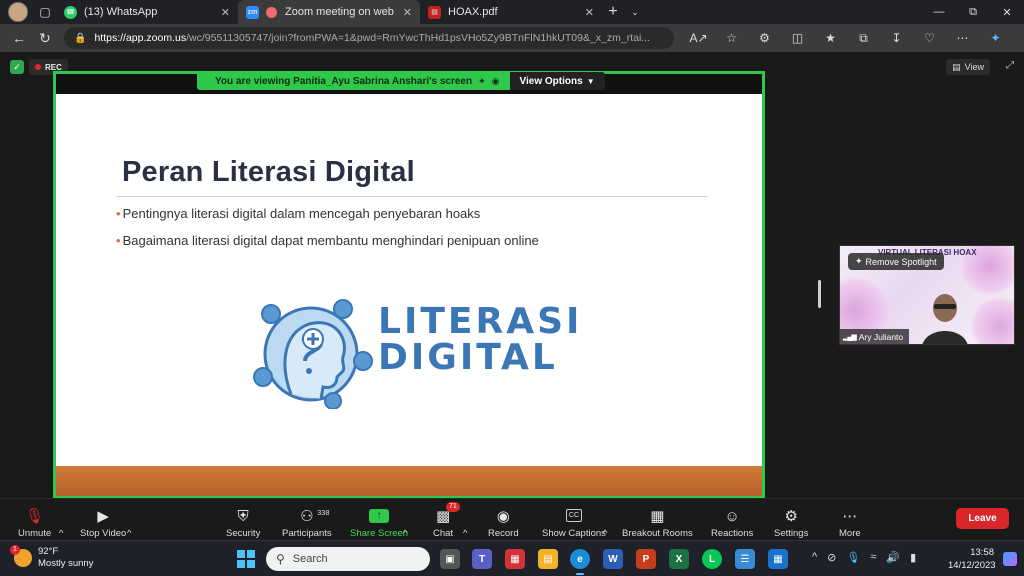 The image size is (1024, 576). I want to click on signal-icon: ▂▄▆, so click(850, 337).